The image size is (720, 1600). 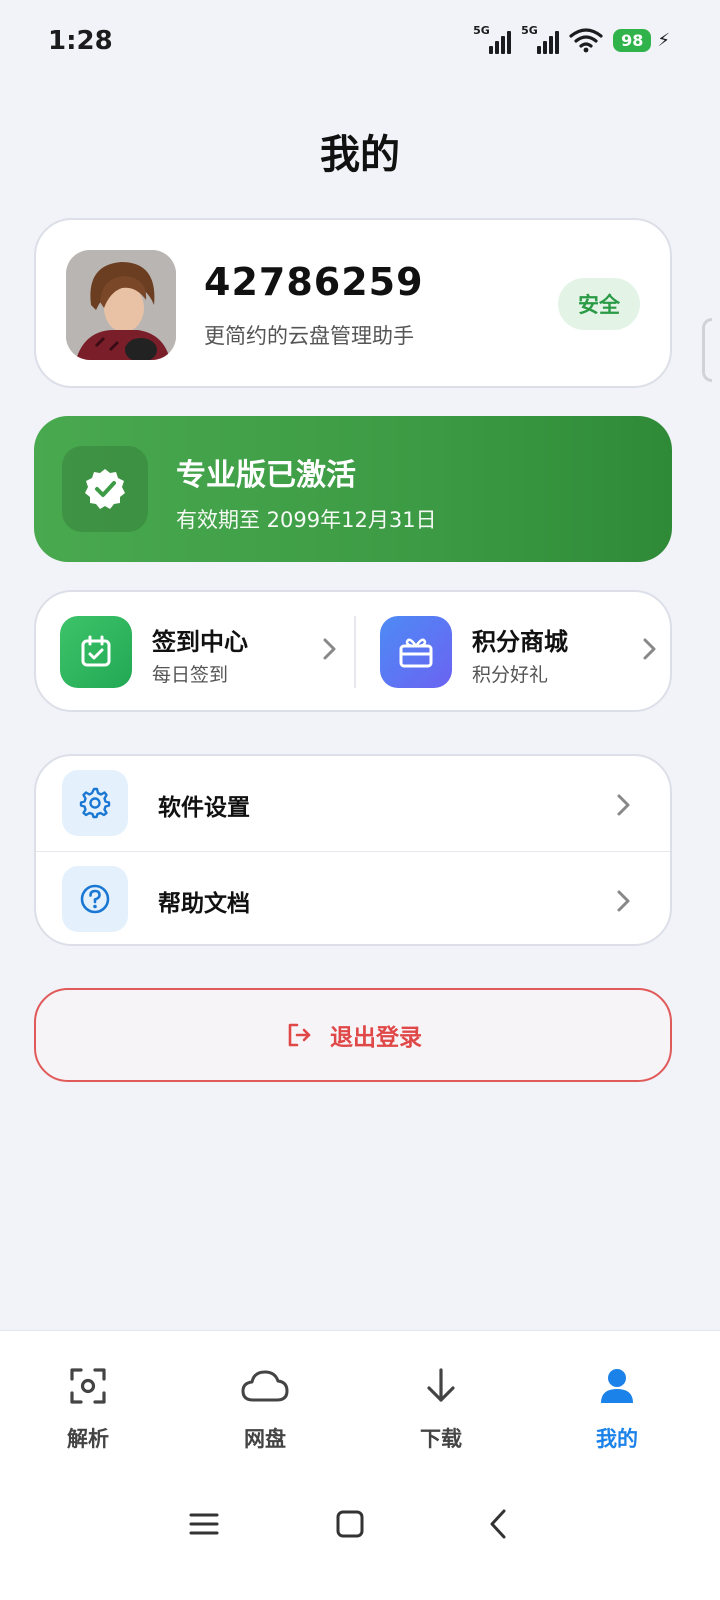 What do you see at coordinates (441, 1439) in the screenshot?
I see `nav-label: 下载` at bounding box center [441, 1439].